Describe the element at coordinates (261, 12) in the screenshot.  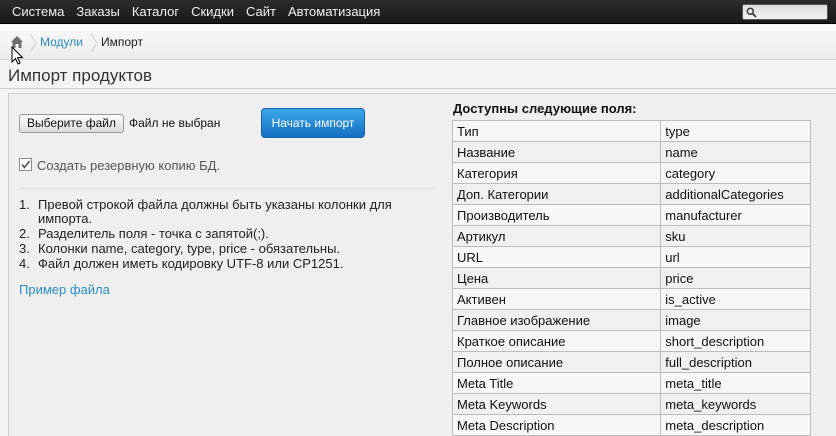
I see `menu-item-site: Сайт` at that location.